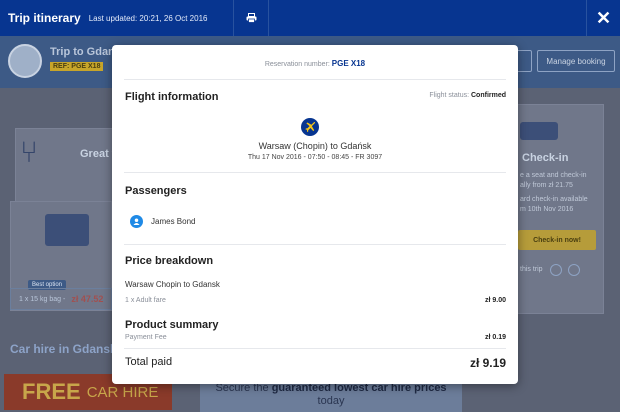 This screenshot has height=412, width=620. Describe the element at coordinates (449, 95) in the screenshot. I see `flight-status-label: Flight status:` at that location.